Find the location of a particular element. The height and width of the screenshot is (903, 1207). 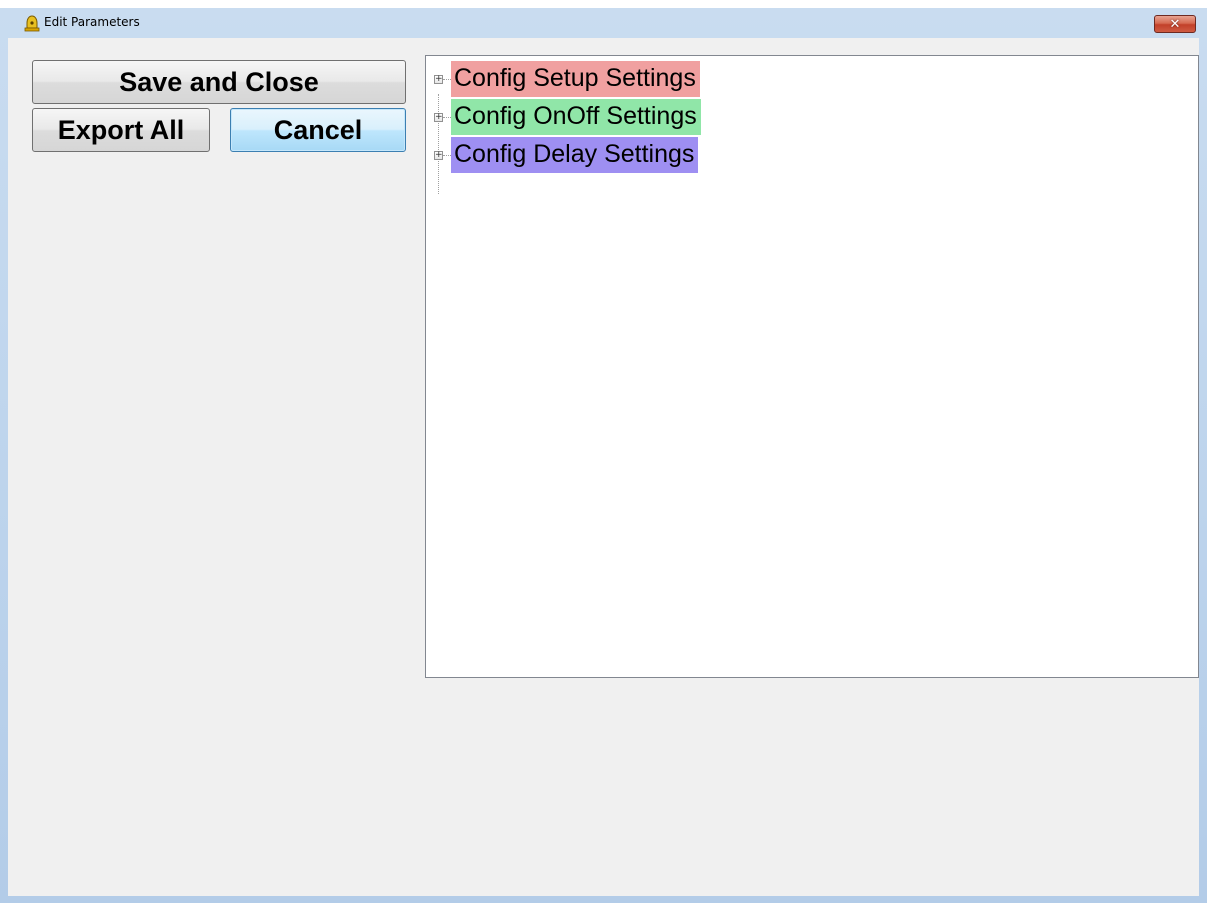

cancel-button: Cancel is located at coordinates (318, 130).